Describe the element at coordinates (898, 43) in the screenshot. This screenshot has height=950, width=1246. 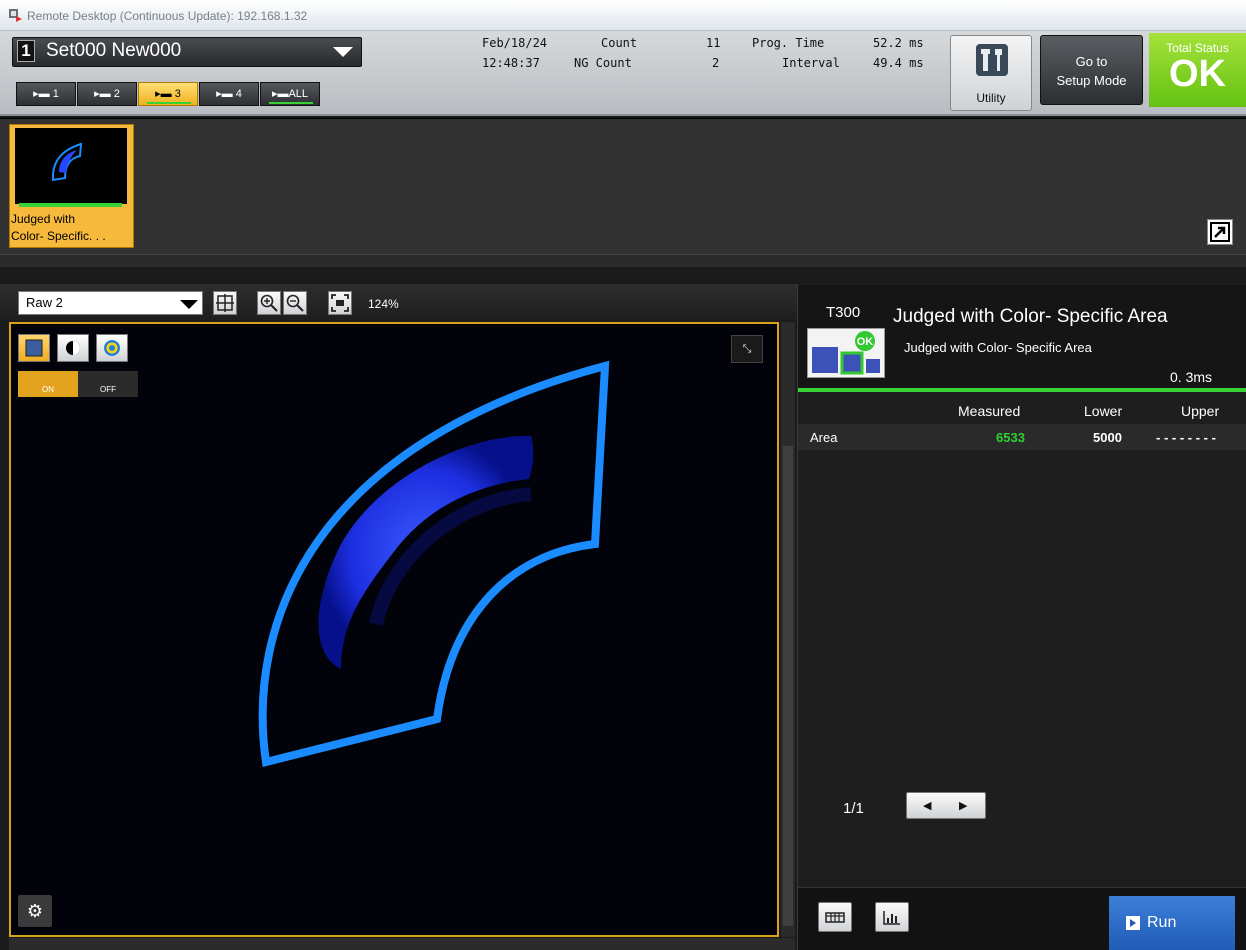
I see `prog-time-value: 52.2 ms` at that location.